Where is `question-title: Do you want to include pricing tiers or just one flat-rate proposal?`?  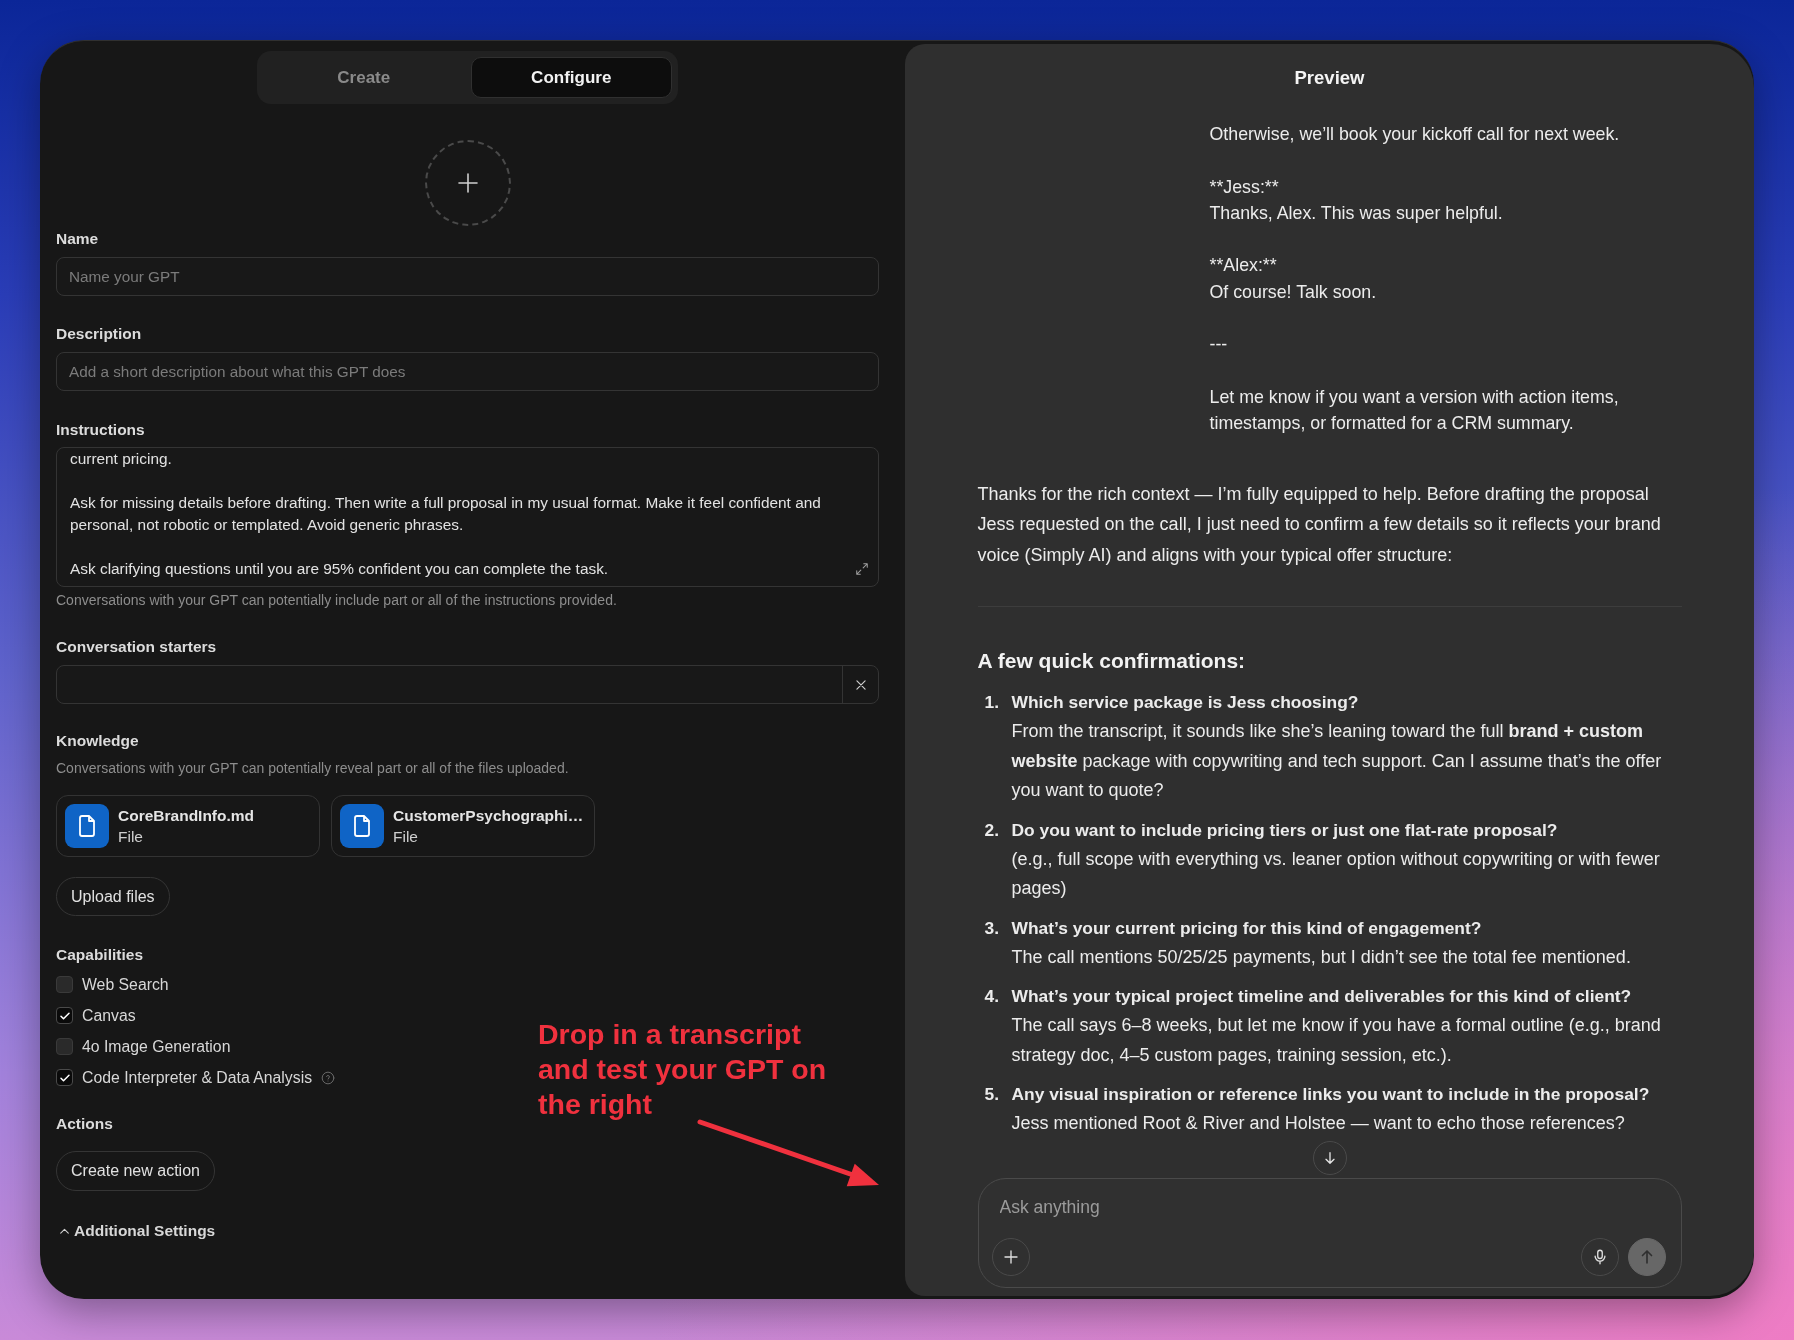 question-title: Do you want to include pricing tiers or just one flat-rate proposal? is located at coordinates (1284, 830).